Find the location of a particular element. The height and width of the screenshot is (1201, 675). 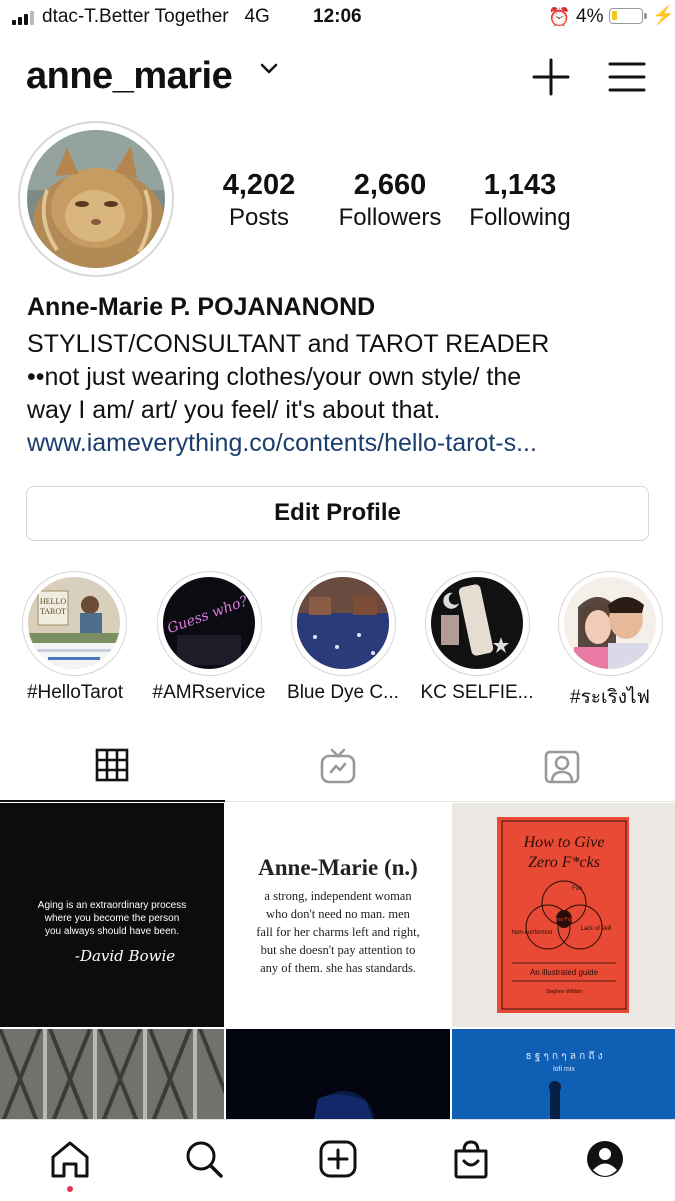

highlight-label: #HelloTarot is located at coordinates (75, 692).